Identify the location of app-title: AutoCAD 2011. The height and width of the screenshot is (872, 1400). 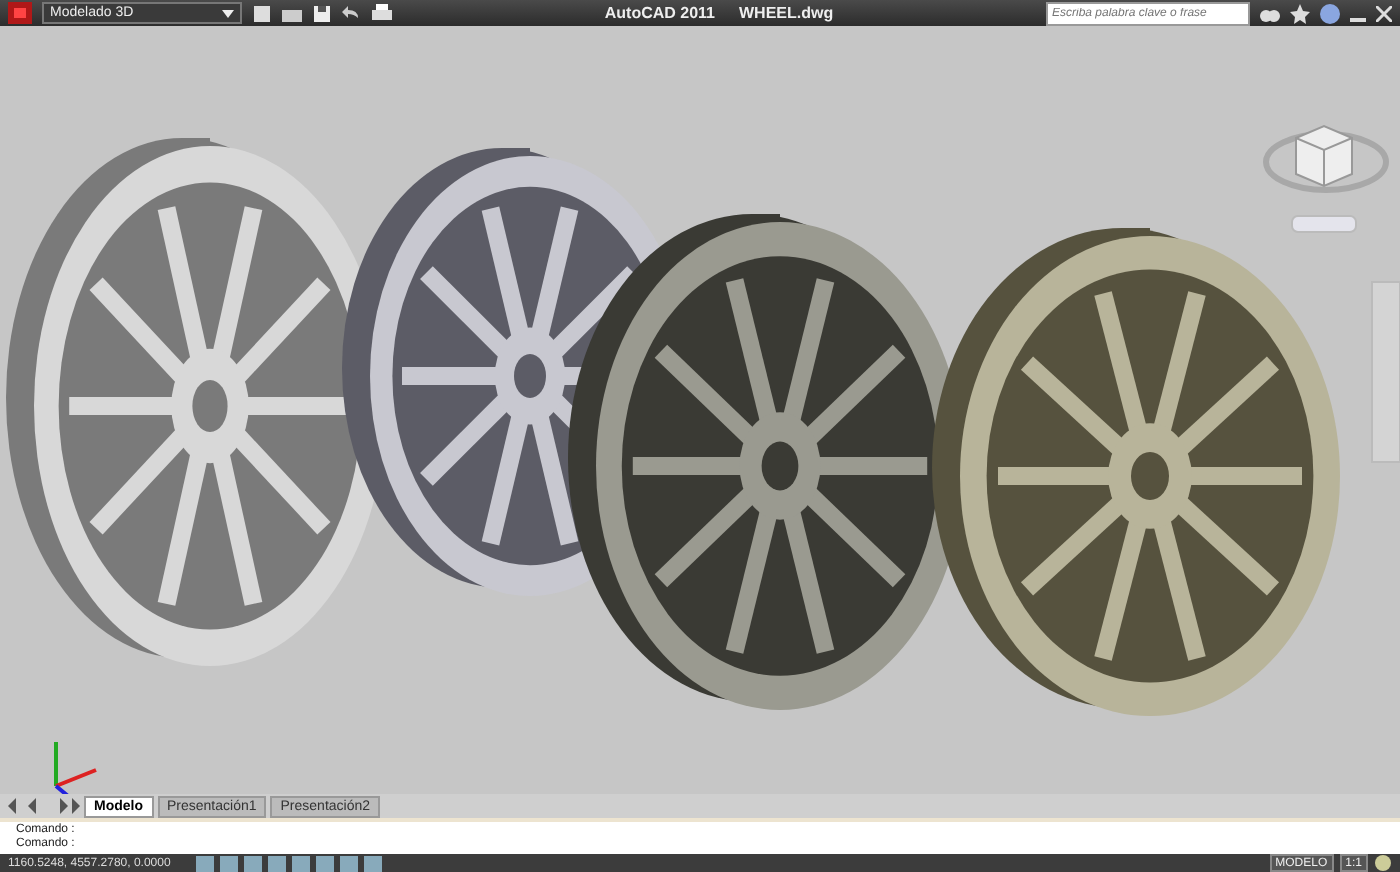
(659, 13).